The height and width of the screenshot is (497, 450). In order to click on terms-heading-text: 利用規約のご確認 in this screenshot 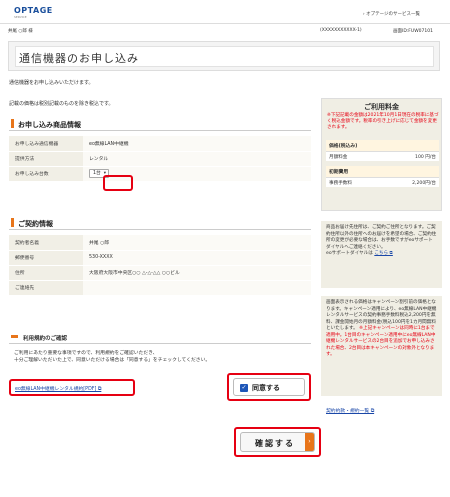, I will do `click(45, 339)`.